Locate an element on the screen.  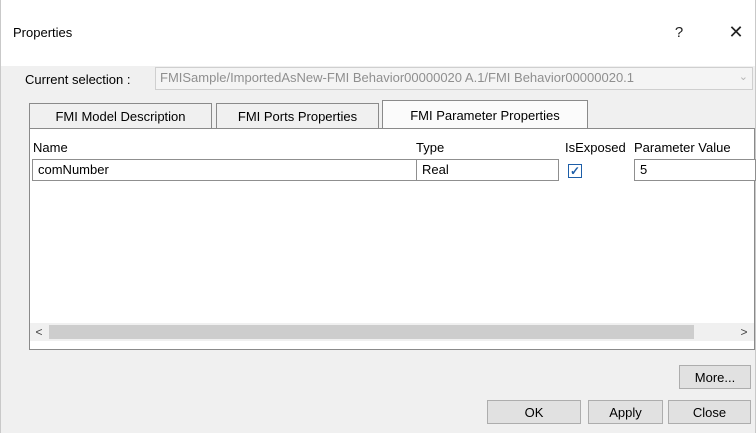
column-header-isexposed: IsExposed is located at coordinates (595, 147).